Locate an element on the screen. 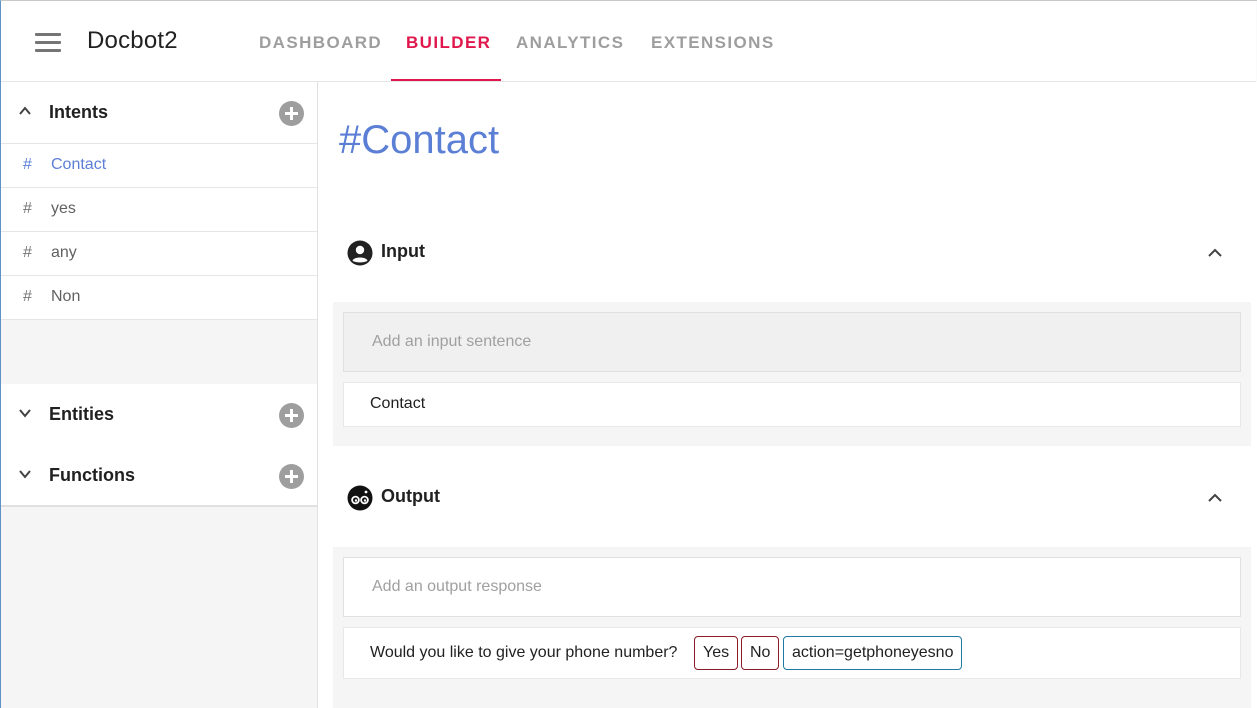 This screenshot has width=1257, height=708. tab-analytics: ANALYTICS is located at coordinates (570, 43).